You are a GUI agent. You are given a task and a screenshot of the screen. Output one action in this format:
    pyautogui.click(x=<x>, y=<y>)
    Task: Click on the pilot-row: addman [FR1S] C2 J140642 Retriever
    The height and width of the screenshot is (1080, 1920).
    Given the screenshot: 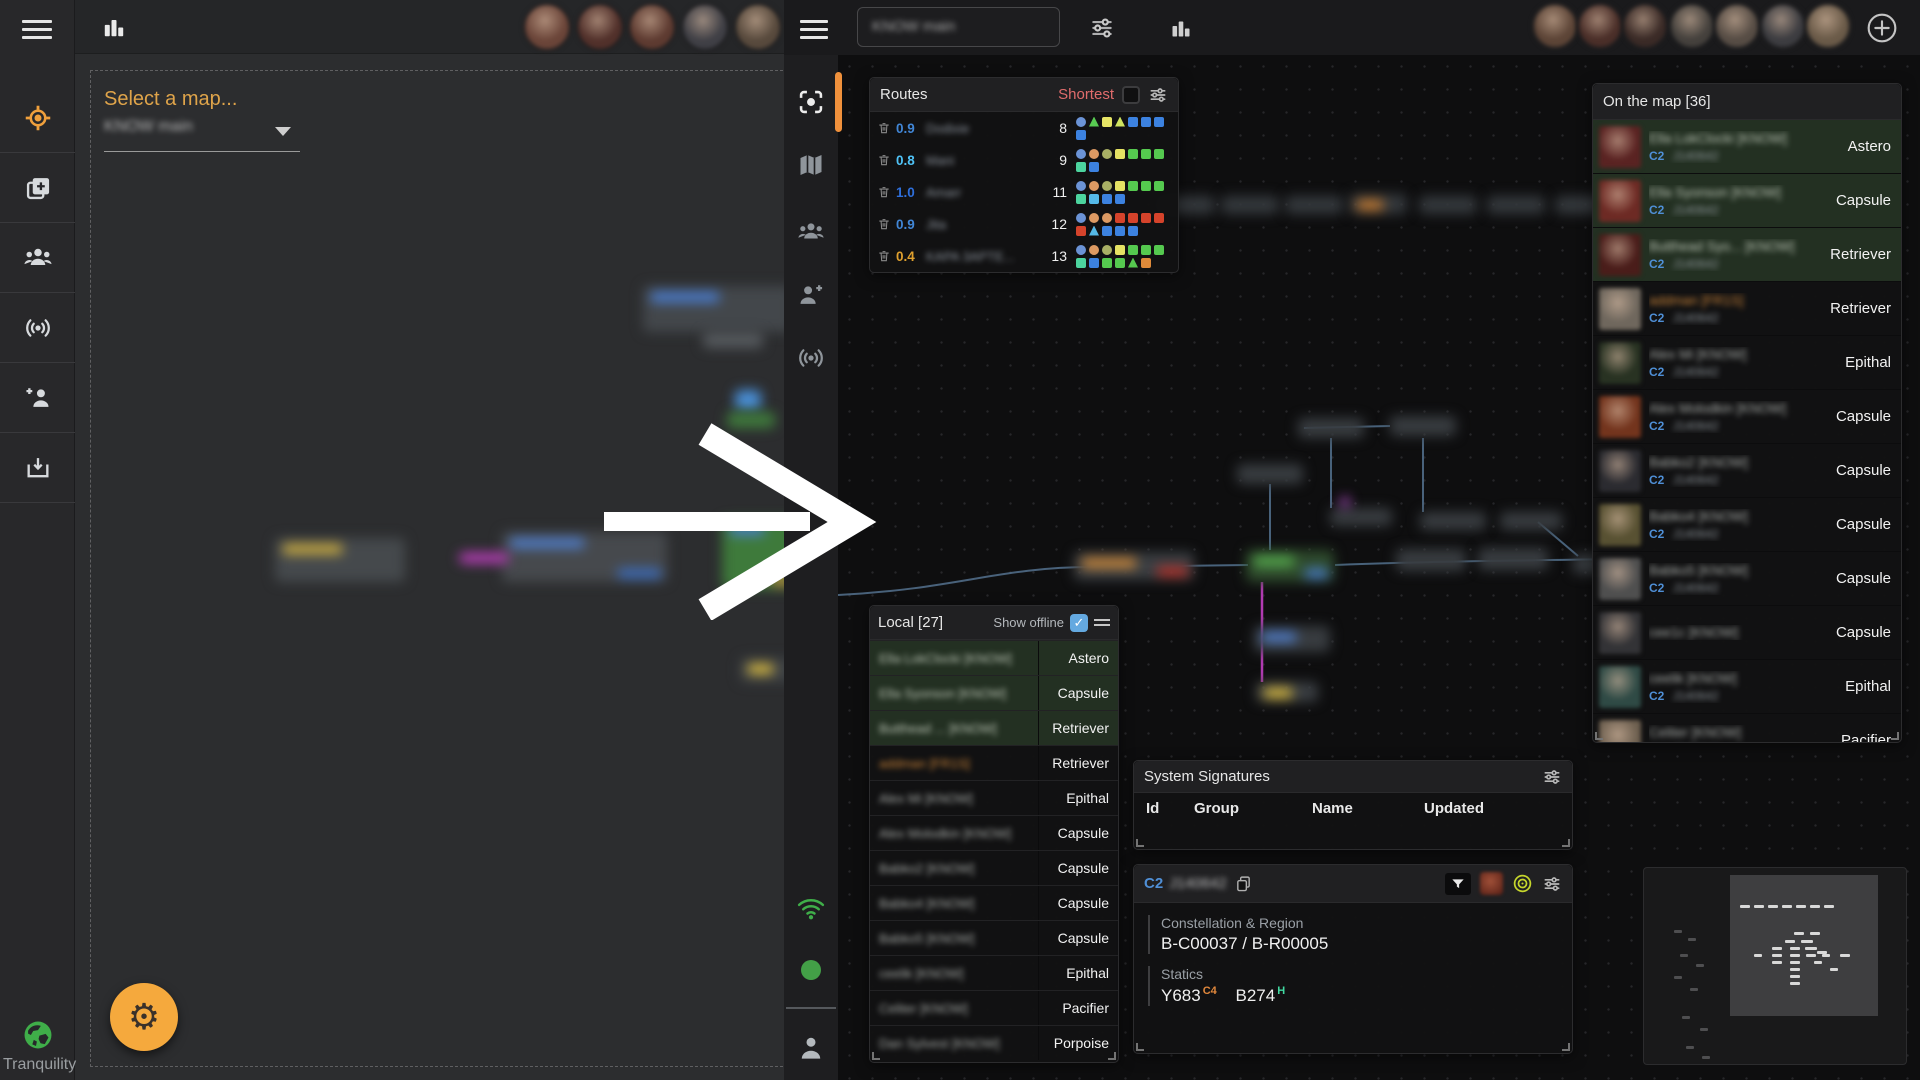 What is the action you would take?
    pyautogui.click(x=1747, y=309)
    